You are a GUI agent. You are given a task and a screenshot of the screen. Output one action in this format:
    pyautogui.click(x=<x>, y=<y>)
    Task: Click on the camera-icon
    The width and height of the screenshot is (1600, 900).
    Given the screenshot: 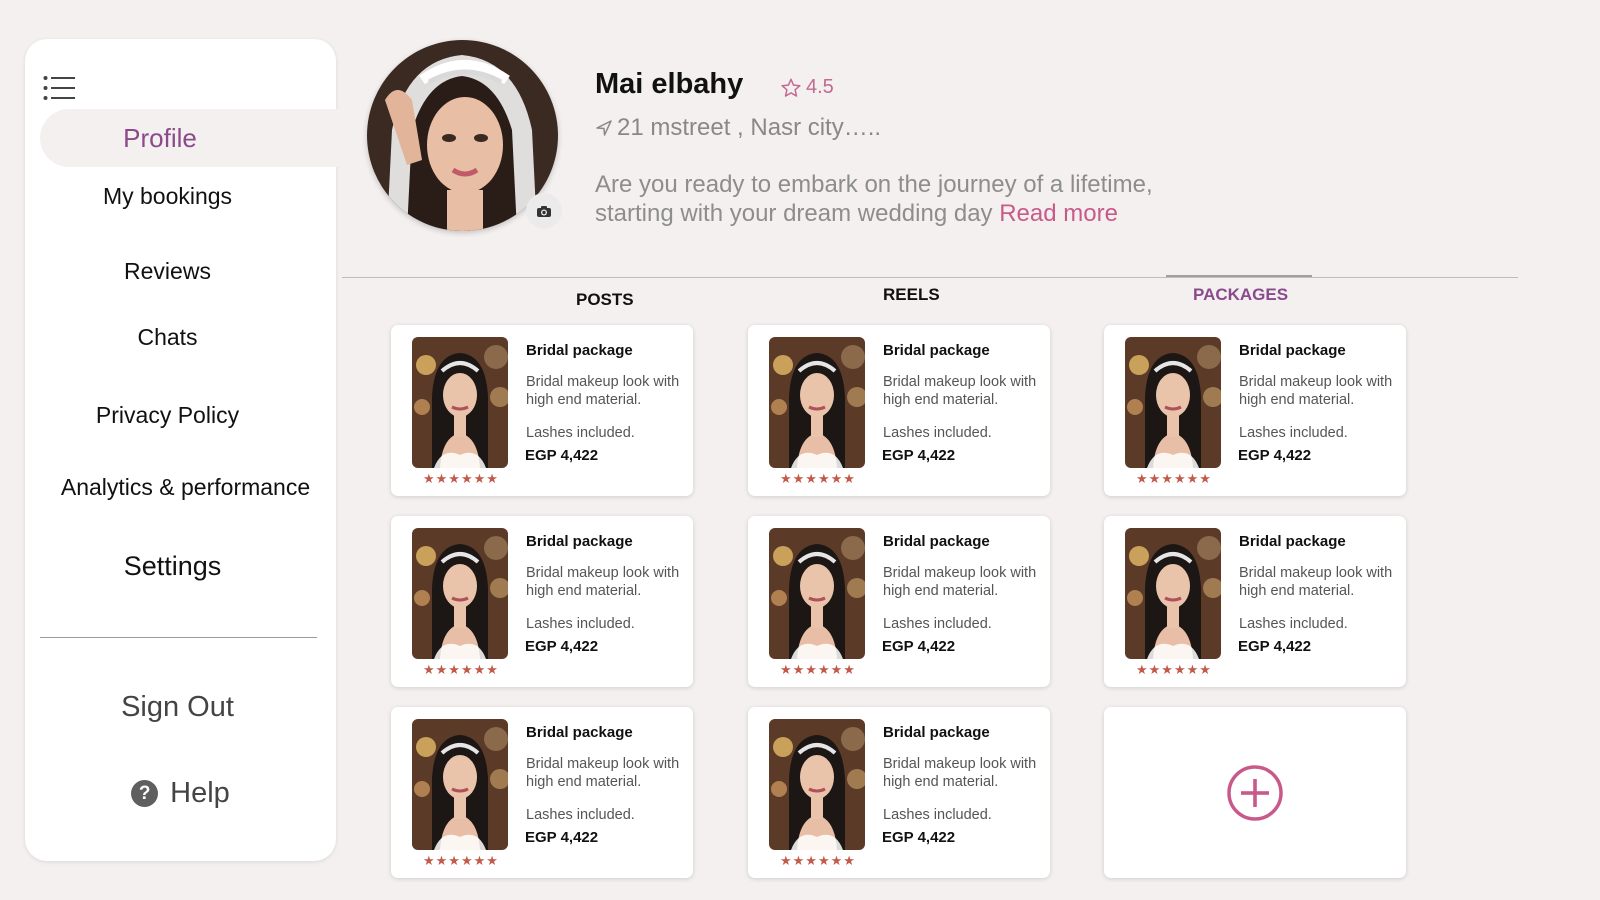 What is the action you would take?
    pyautogui.click(x=544, y=211)
    